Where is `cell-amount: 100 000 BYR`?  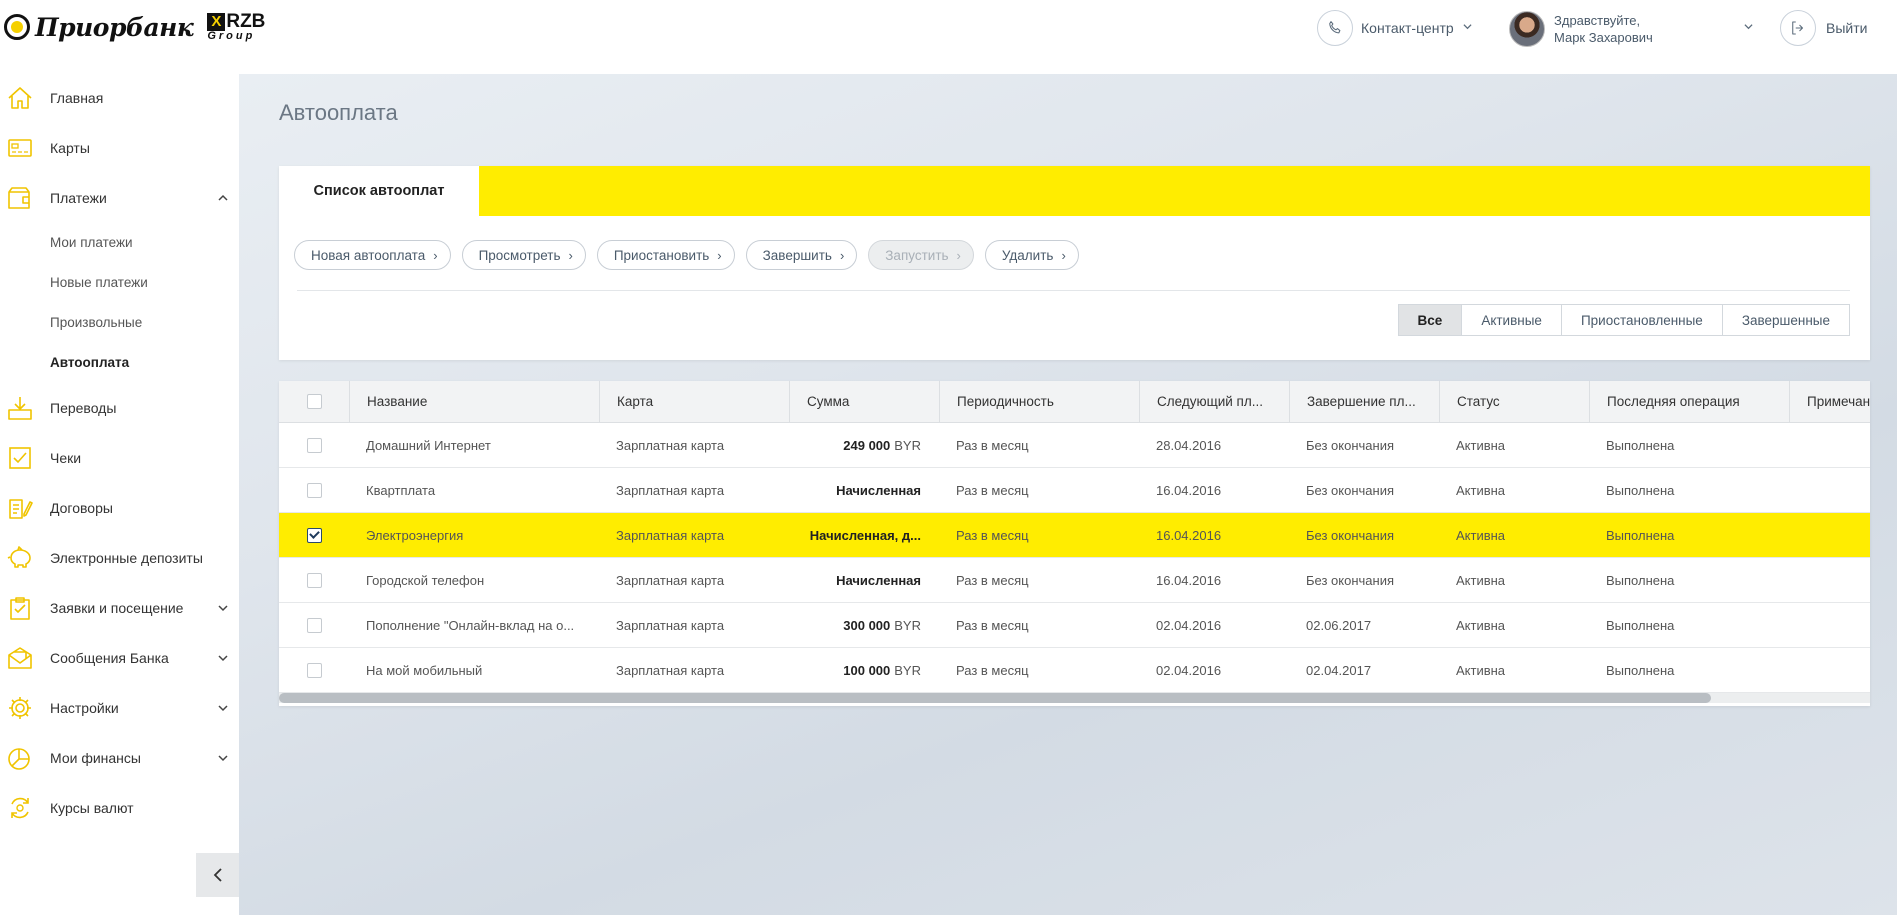 cell-amount: 100 000 BYR is located at coordinates (864, 670).